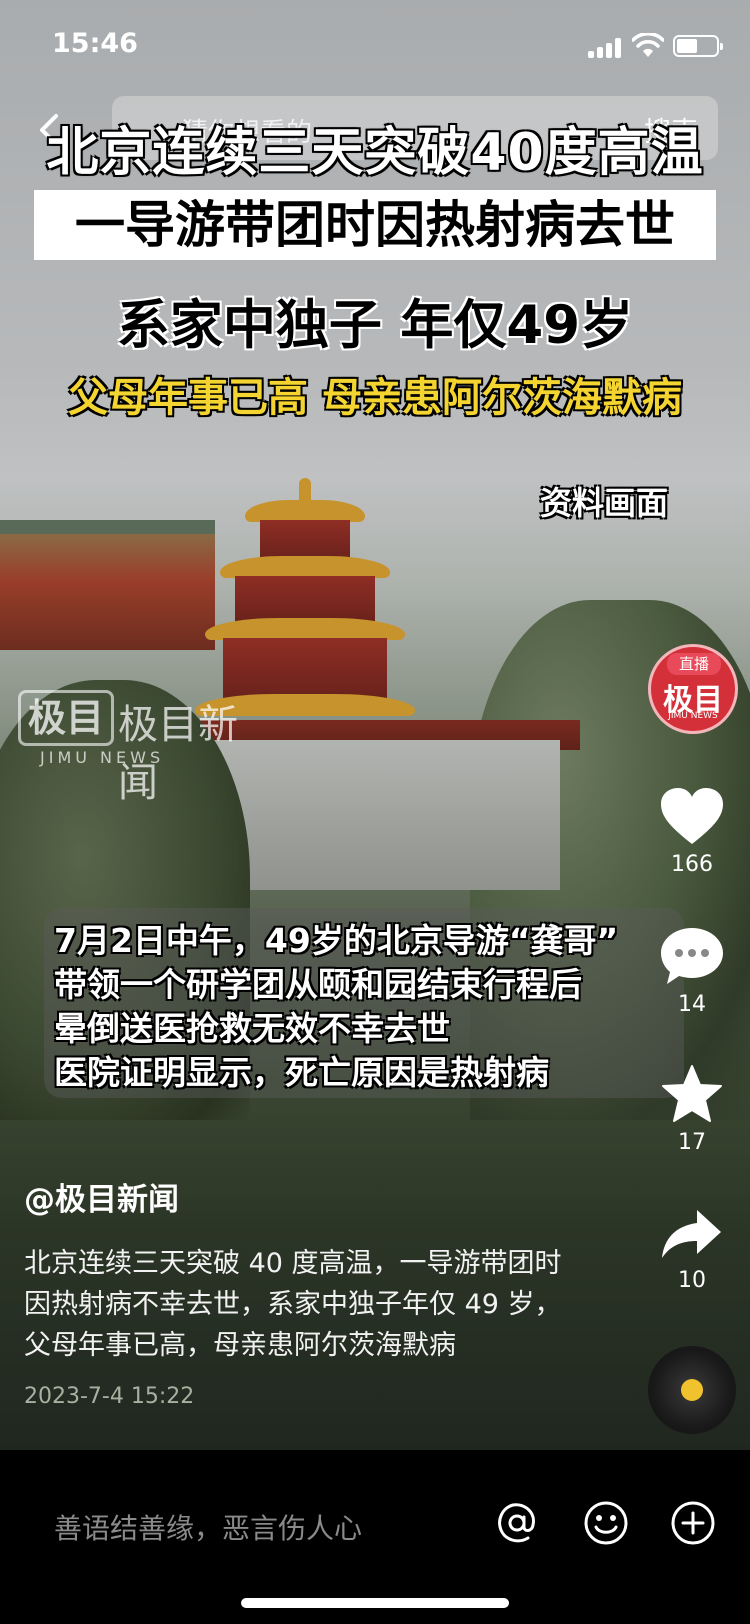  I want to click on heart-icon, so click(692, 816).